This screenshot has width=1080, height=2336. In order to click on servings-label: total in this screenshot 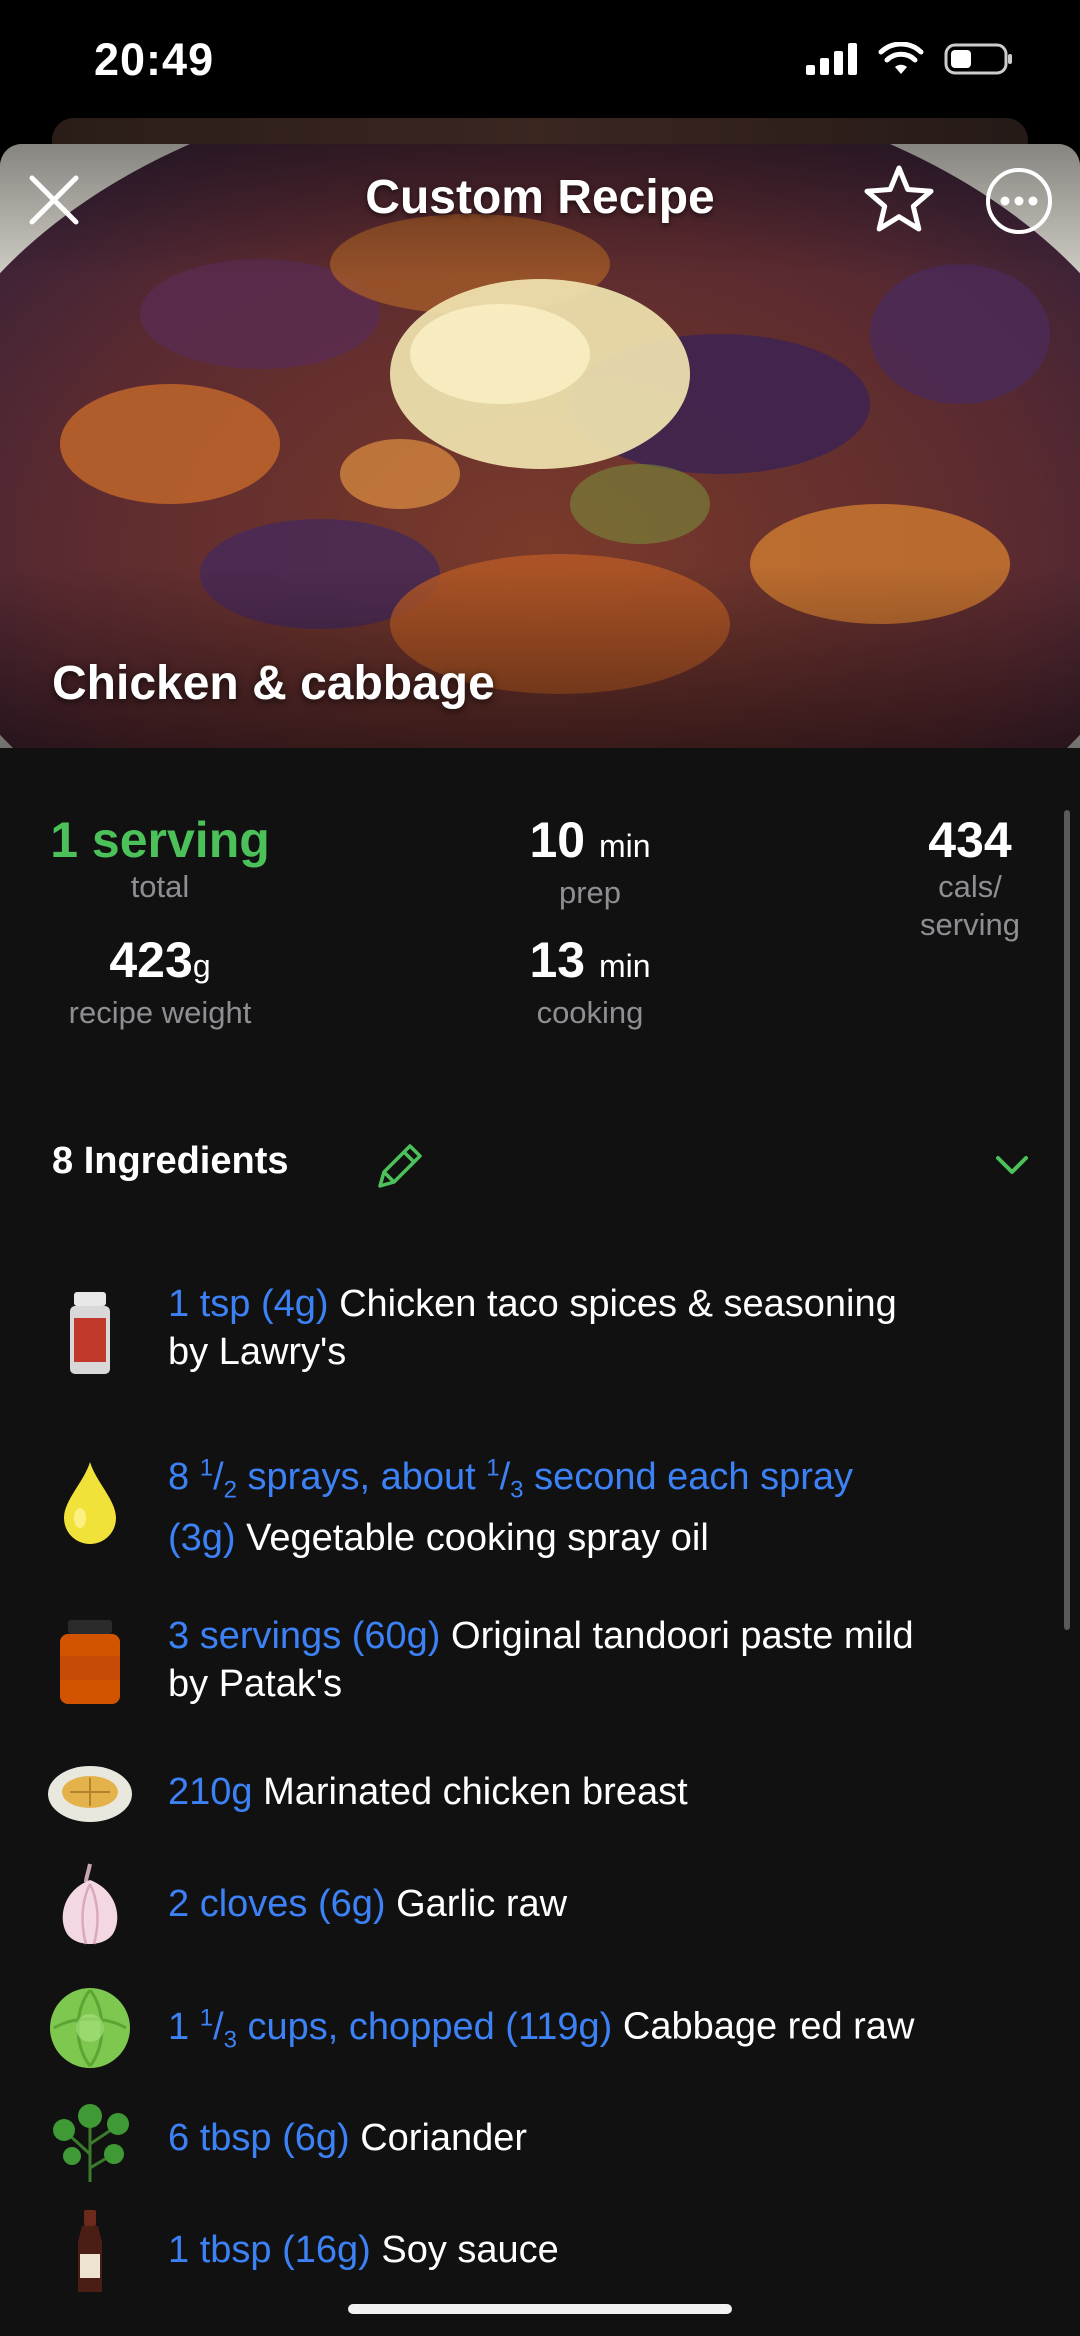, I will do `click(160, 886)`.